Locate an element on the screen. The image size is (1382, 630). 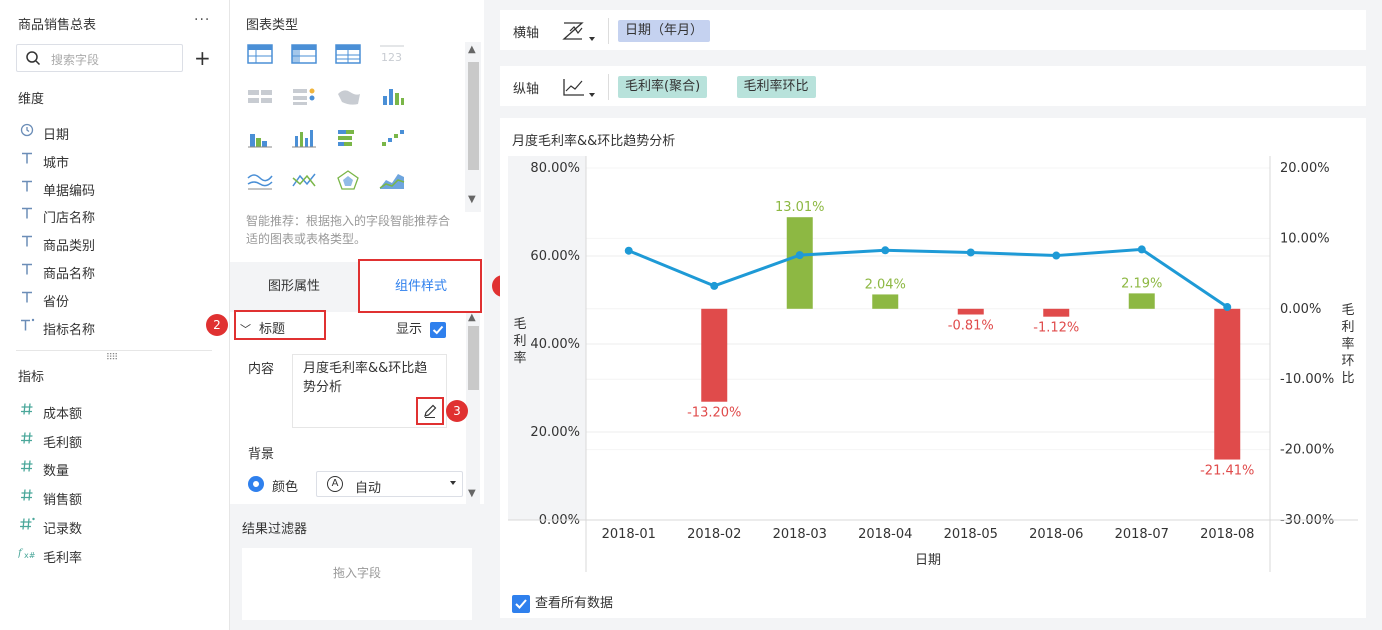
axis-field-pill: 毛利率环比 is located at coordinates (776, 87).